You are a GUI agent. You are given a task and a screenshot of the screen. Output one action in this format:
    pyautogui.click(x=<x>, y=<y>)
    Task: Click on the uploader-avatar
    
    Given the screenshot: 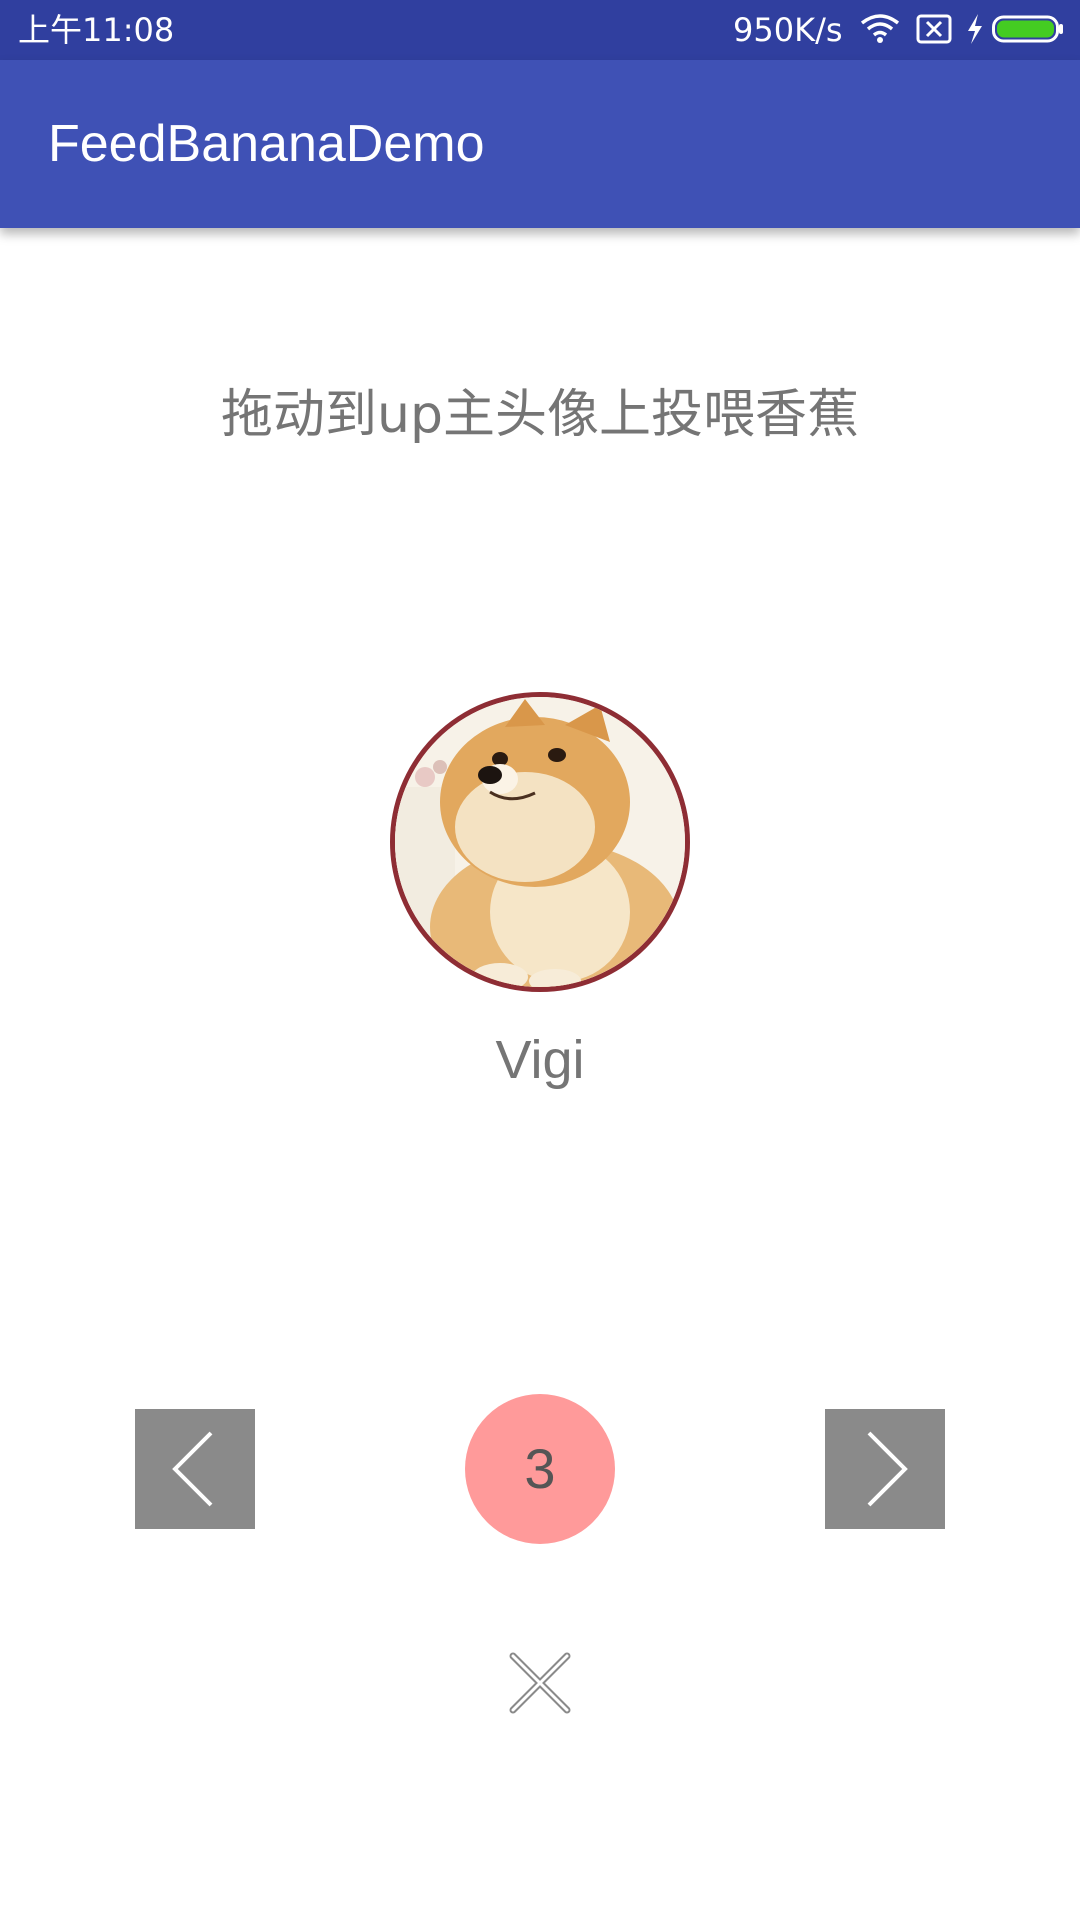 What is the action you would take?
    pyautogui.click(x=540, y=842)
    